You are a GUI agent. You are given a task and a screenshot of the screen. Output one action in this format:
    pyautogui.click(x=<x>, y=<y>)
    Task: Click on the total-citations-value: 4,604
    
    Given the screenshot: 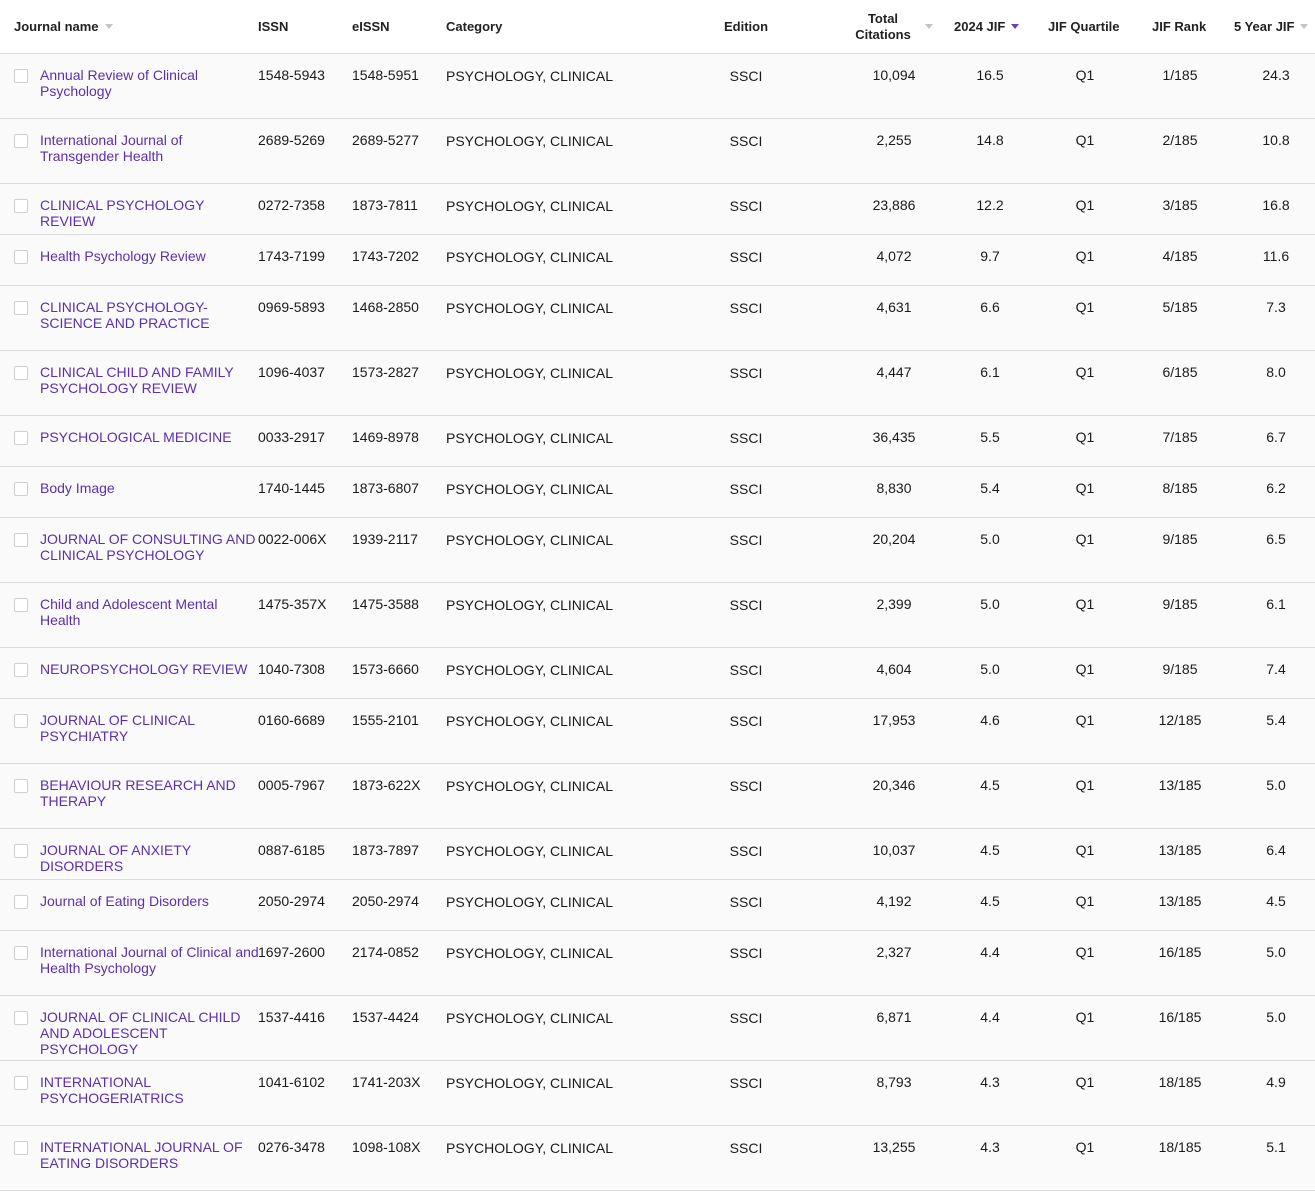 What is the action you would take?
    pyautogui.click(x=894, y=669)
    